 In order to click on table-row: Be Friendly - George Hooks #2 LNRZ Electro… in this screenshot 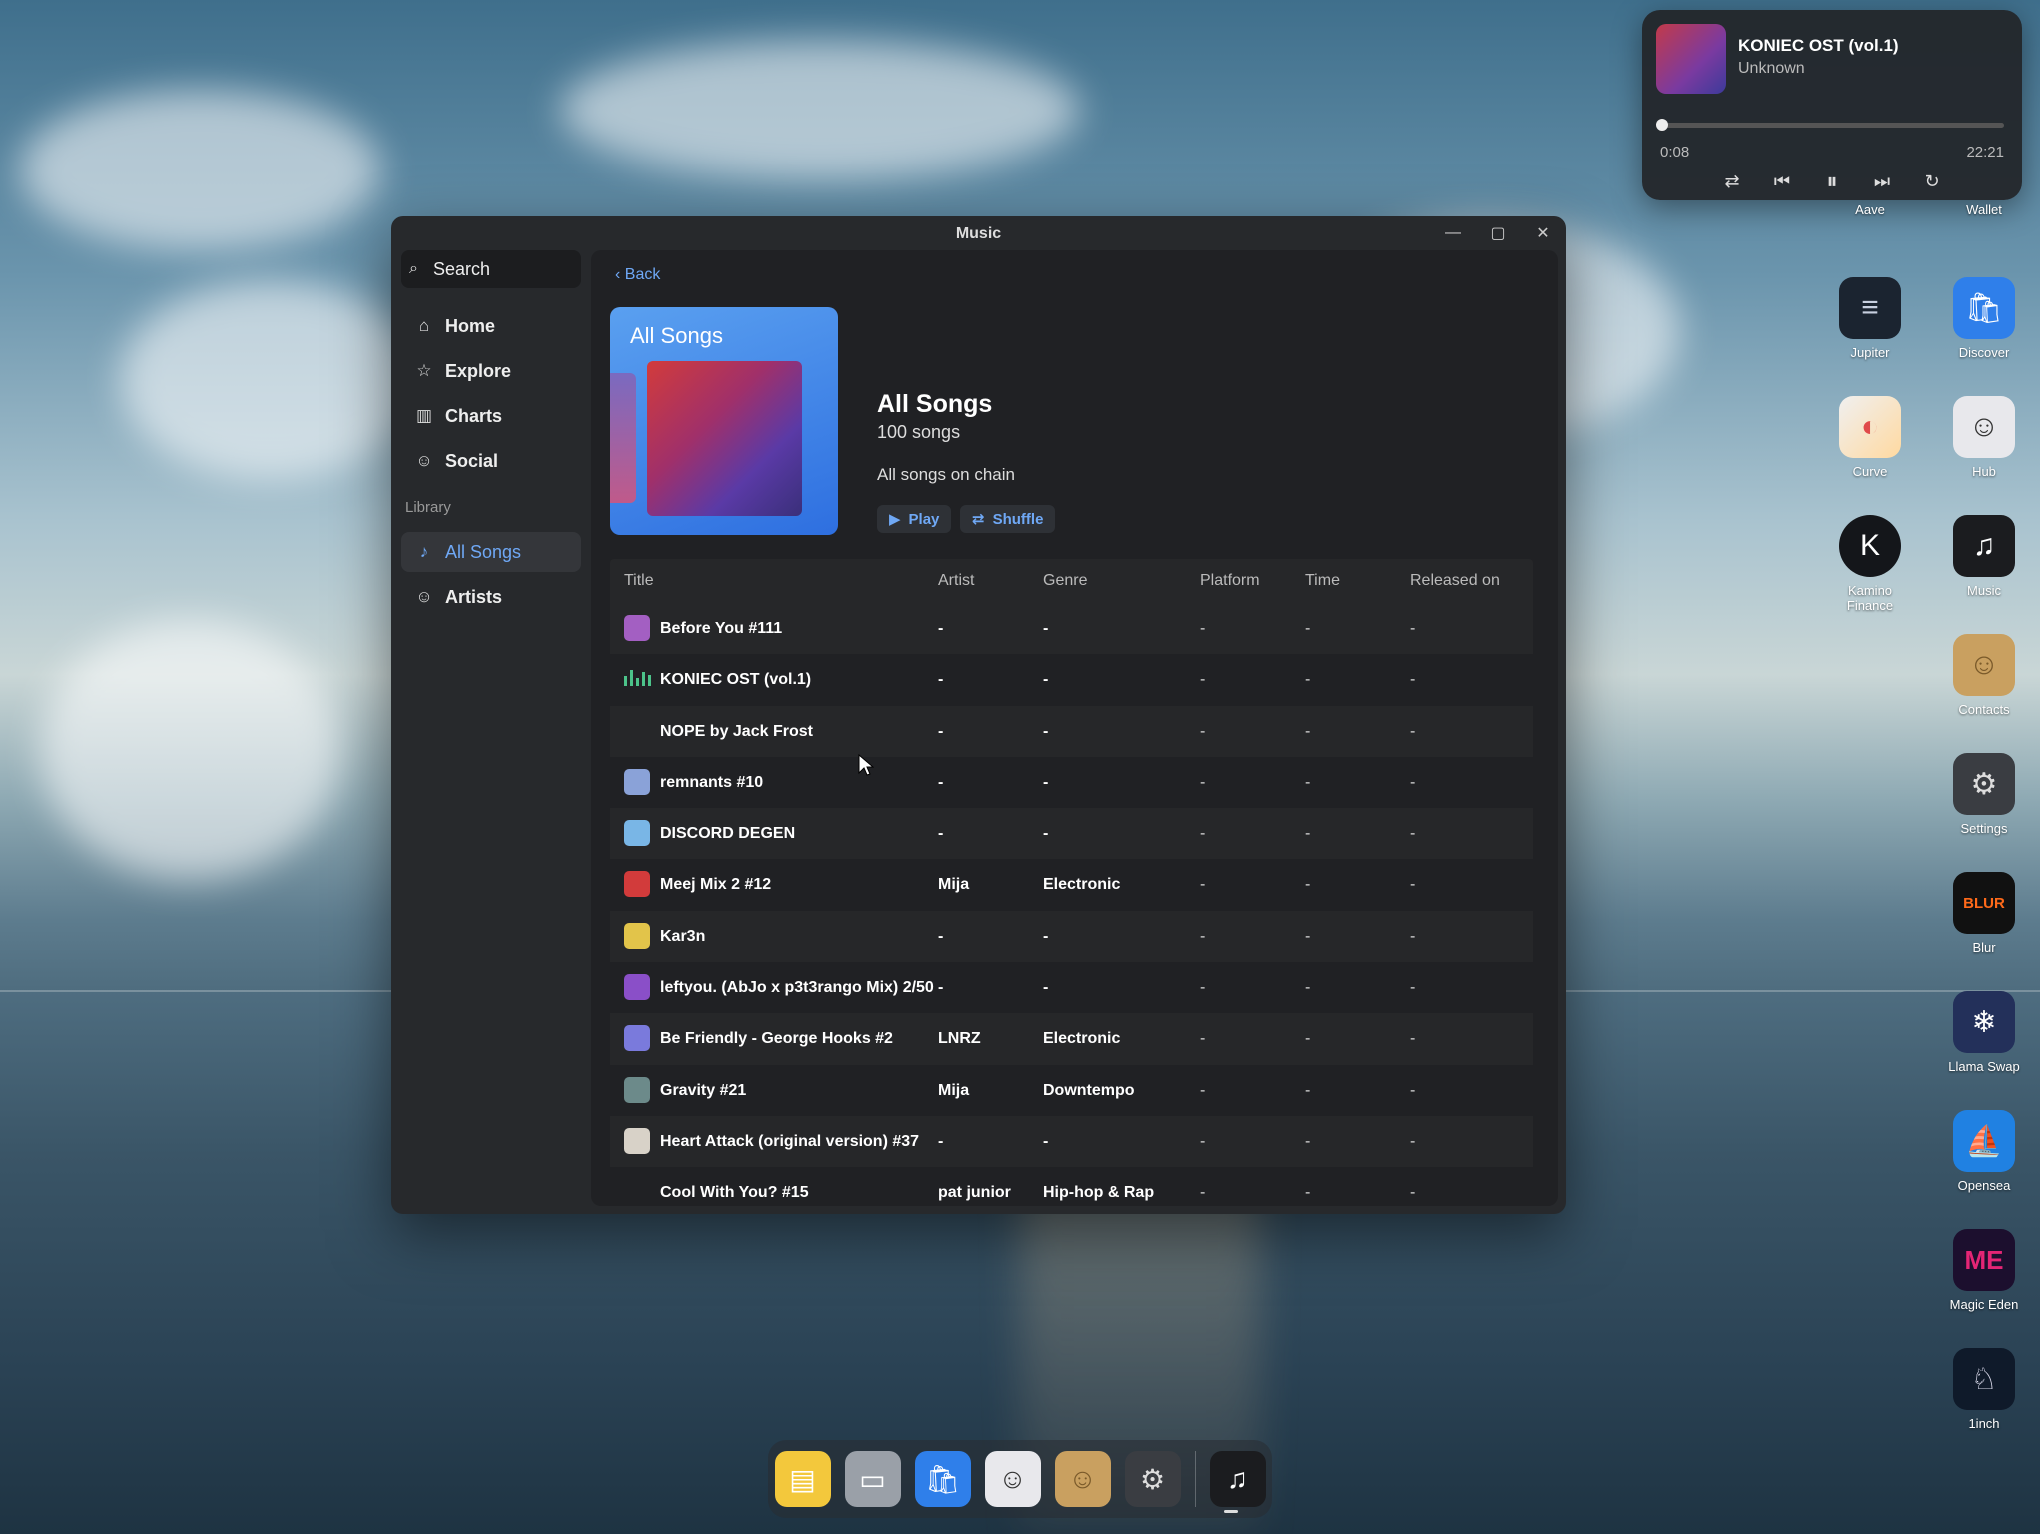, I will do `click(1071, 1039)`.